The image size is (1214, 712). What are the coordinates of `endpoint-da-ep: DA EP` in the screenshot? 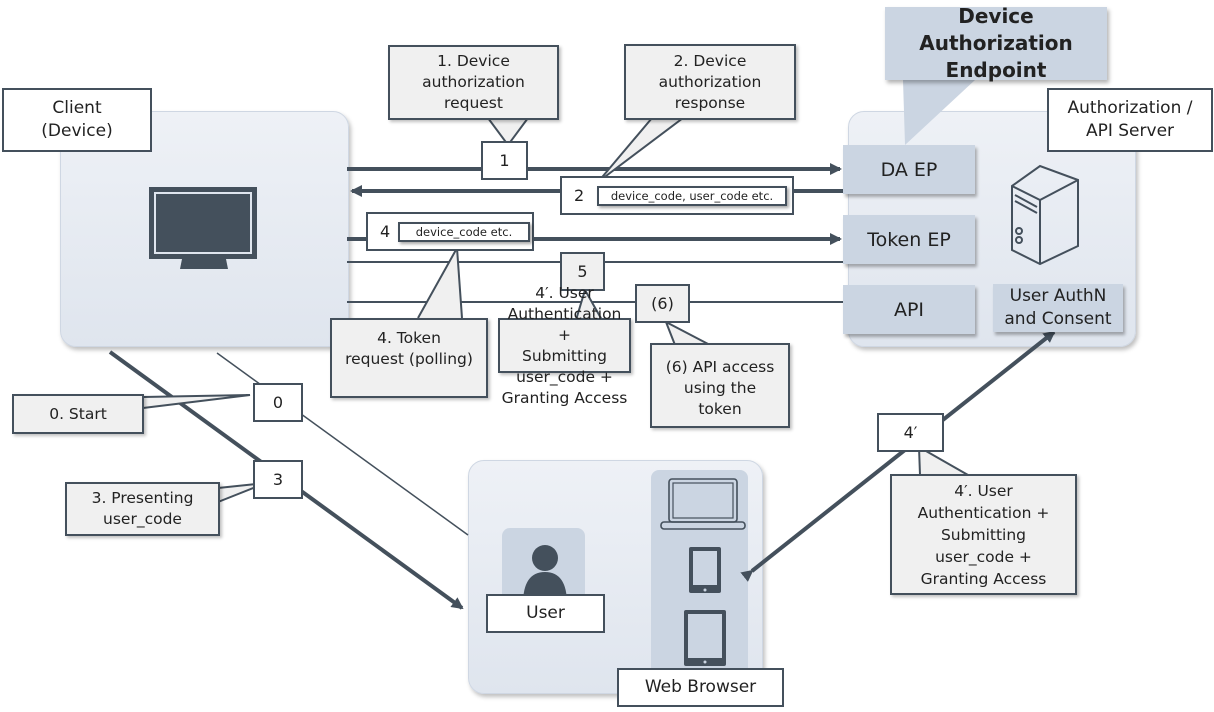 It's located at (909, 169).